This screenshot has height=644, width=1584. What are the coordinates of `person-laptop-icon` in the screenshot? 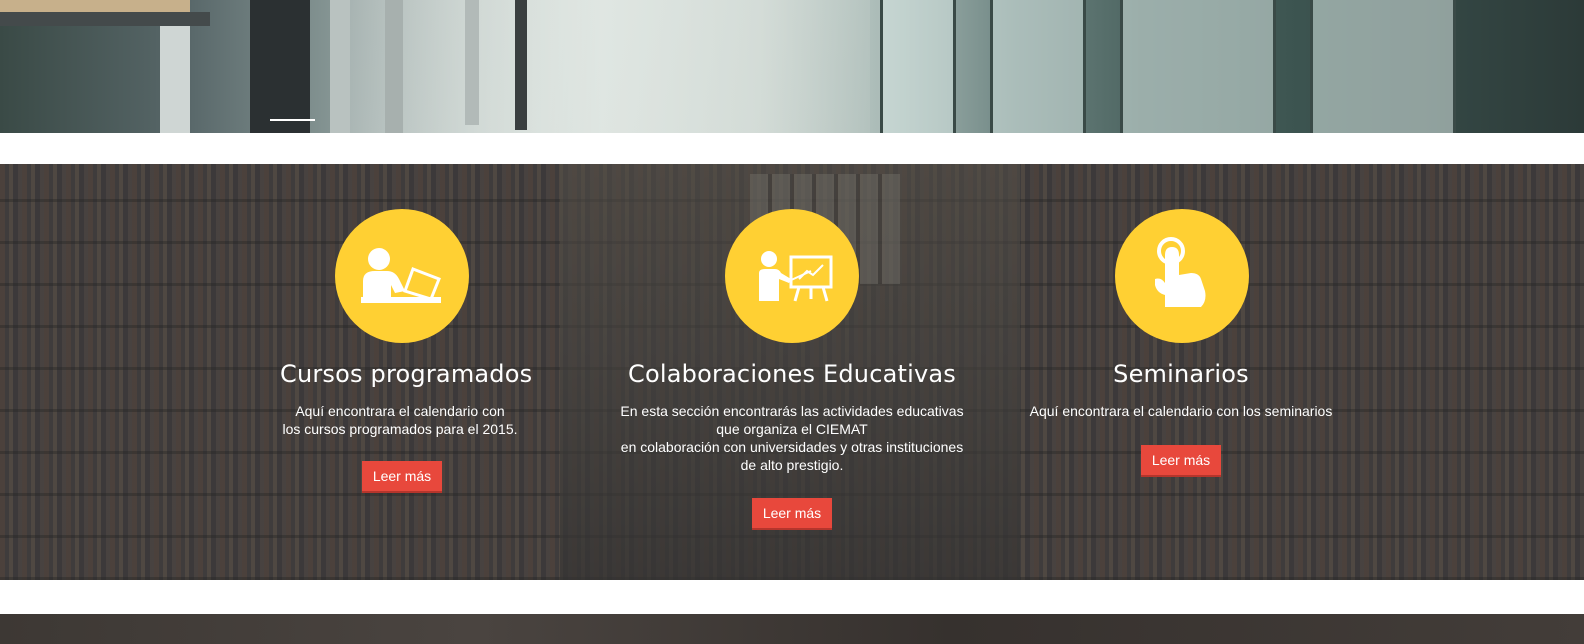 It's located at (402, 276).